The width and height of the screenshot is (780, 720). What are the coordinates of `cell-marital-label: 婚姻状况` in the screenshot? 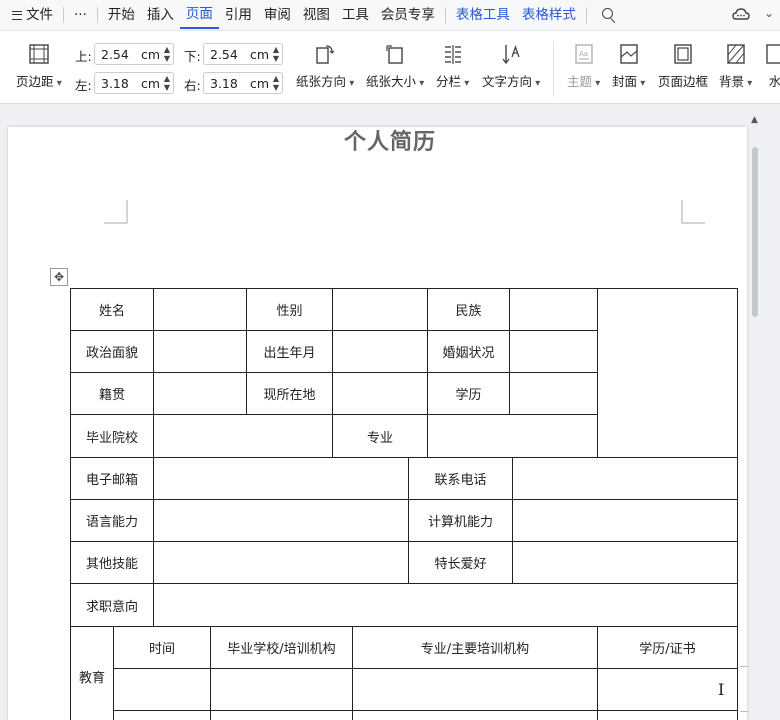 It's located at (468, 351).